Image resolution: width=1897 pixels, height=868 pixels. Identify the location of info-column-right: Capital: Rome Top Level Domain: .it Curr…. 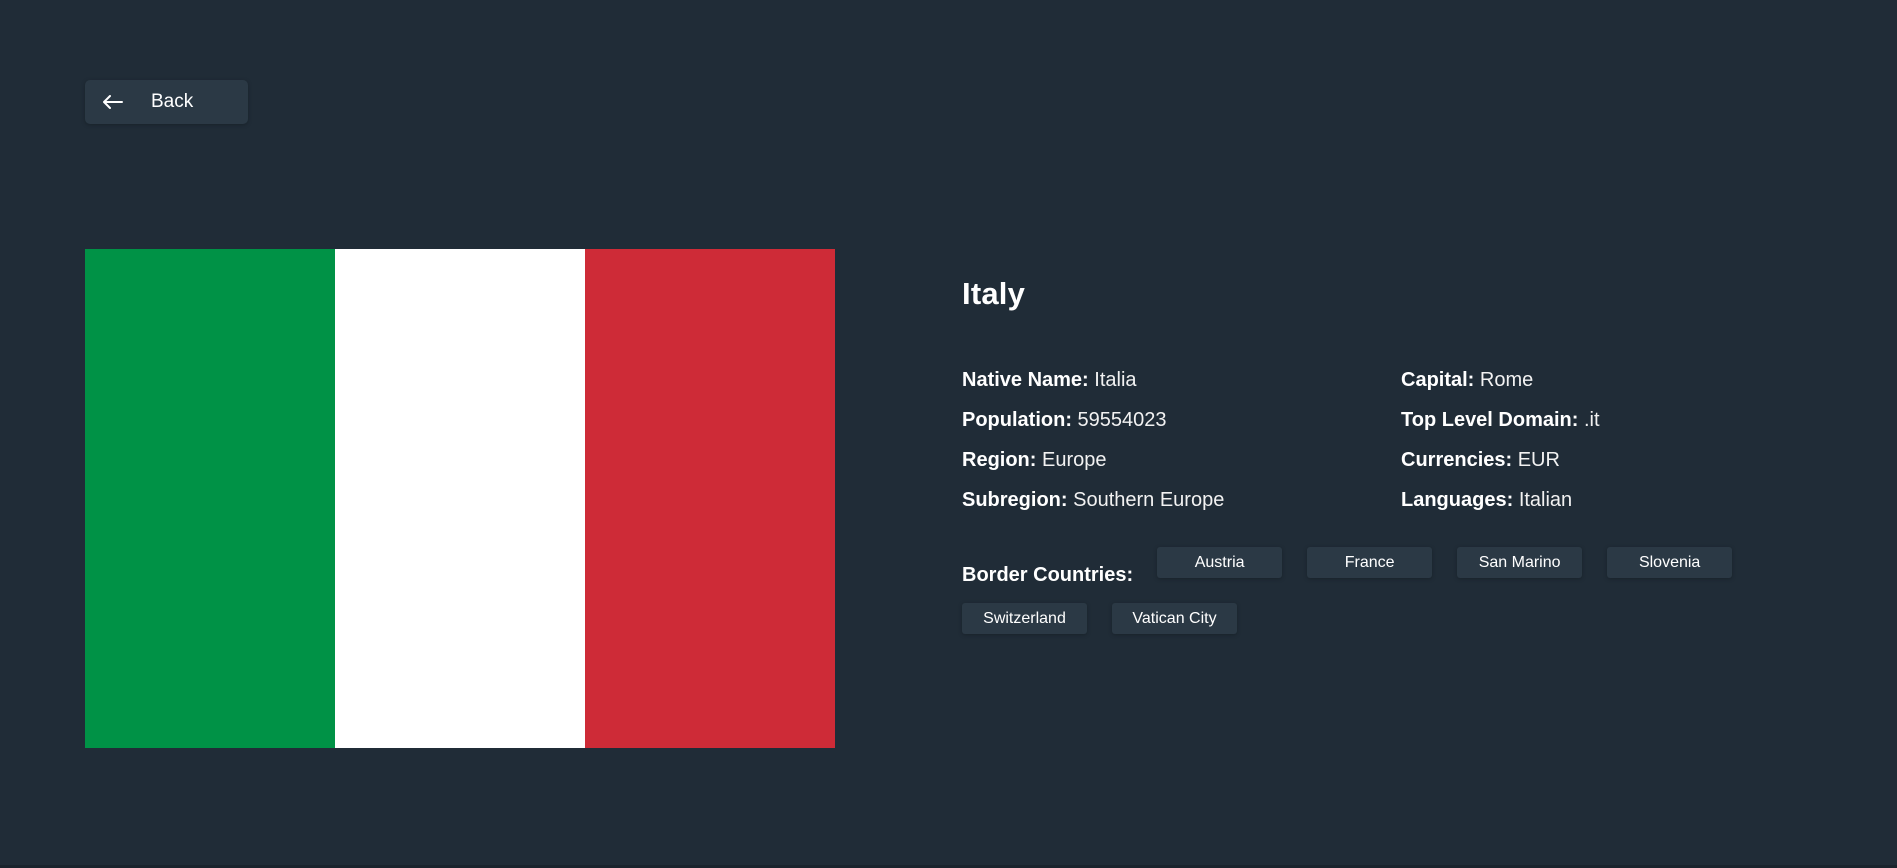
(1500, 440).